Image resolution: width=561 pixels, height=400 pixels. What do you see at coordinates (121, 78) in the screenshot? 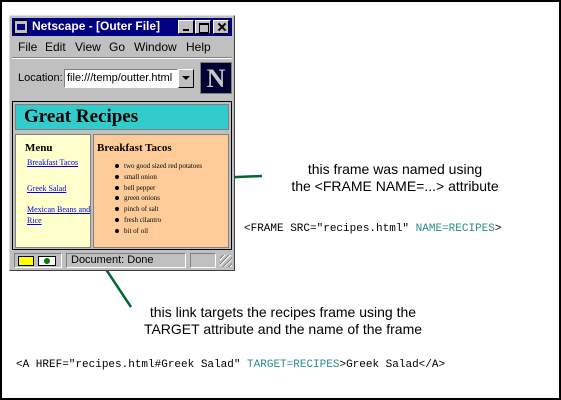
I see `location-input: file:///temp/outter.html` at bounding box center [121, 78].